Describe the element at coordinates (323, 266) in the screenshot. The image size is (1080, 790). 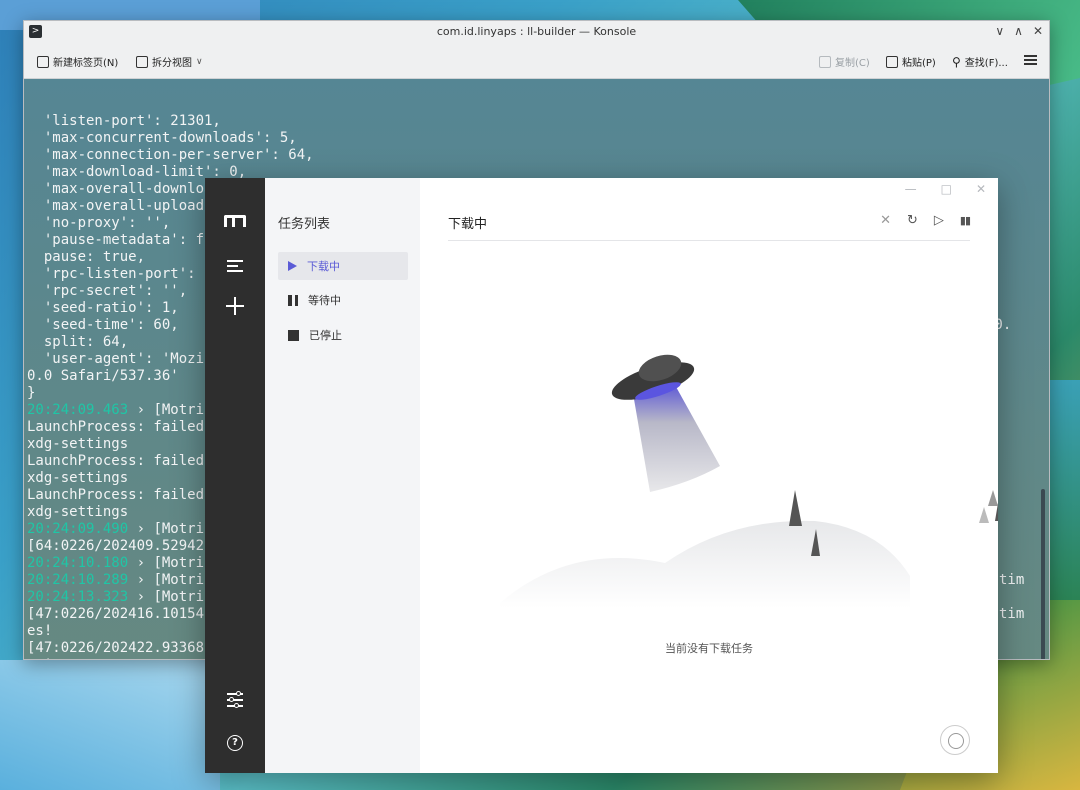
I see `task-item-label: 下载中` at that location.